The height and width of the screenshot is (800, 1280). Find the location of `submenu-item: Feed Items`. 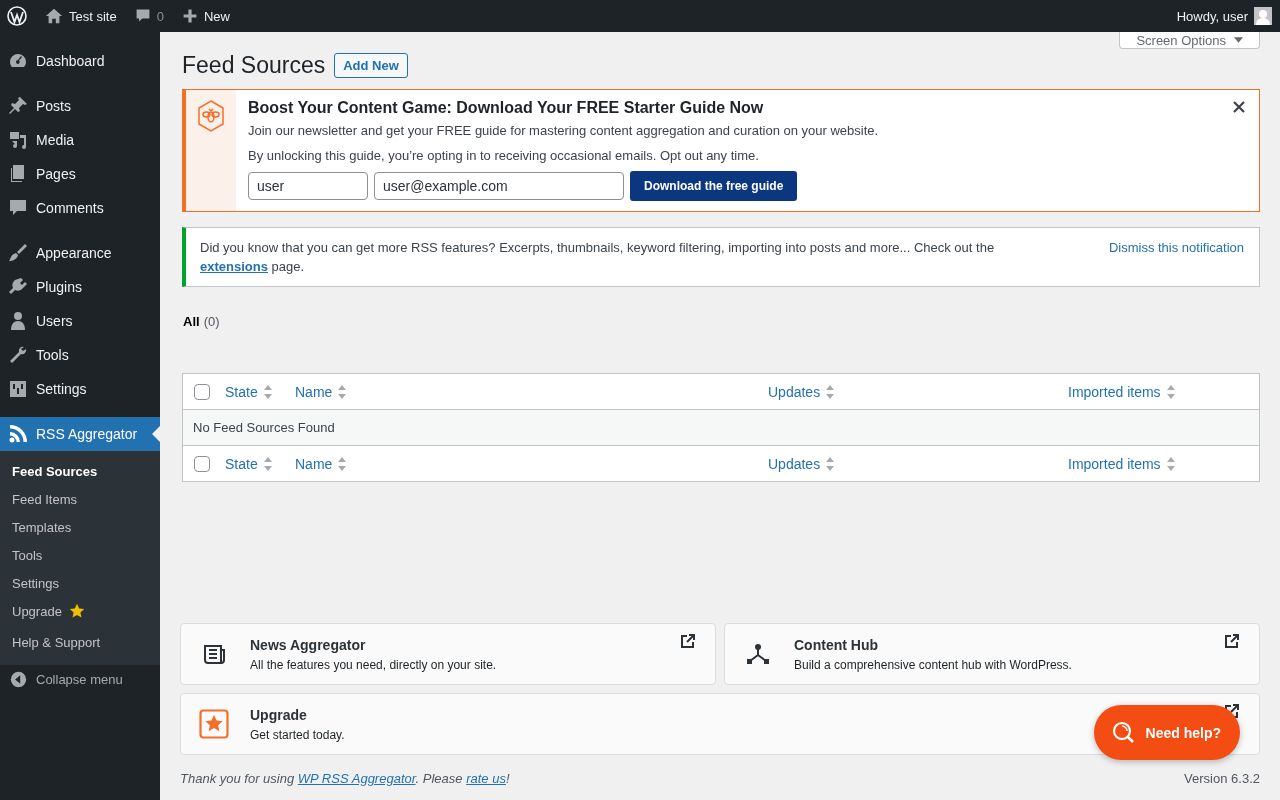

submenu-item: Feed Items is located at coordinates (80, 499).